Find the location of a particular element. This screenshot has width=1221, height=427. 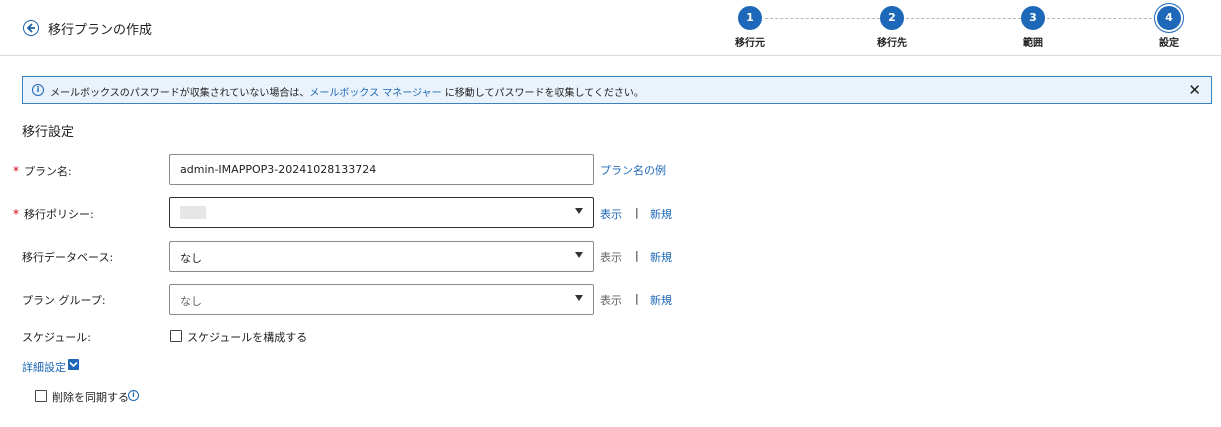

step-label: 移行元 is located at coordinates (750, 43).